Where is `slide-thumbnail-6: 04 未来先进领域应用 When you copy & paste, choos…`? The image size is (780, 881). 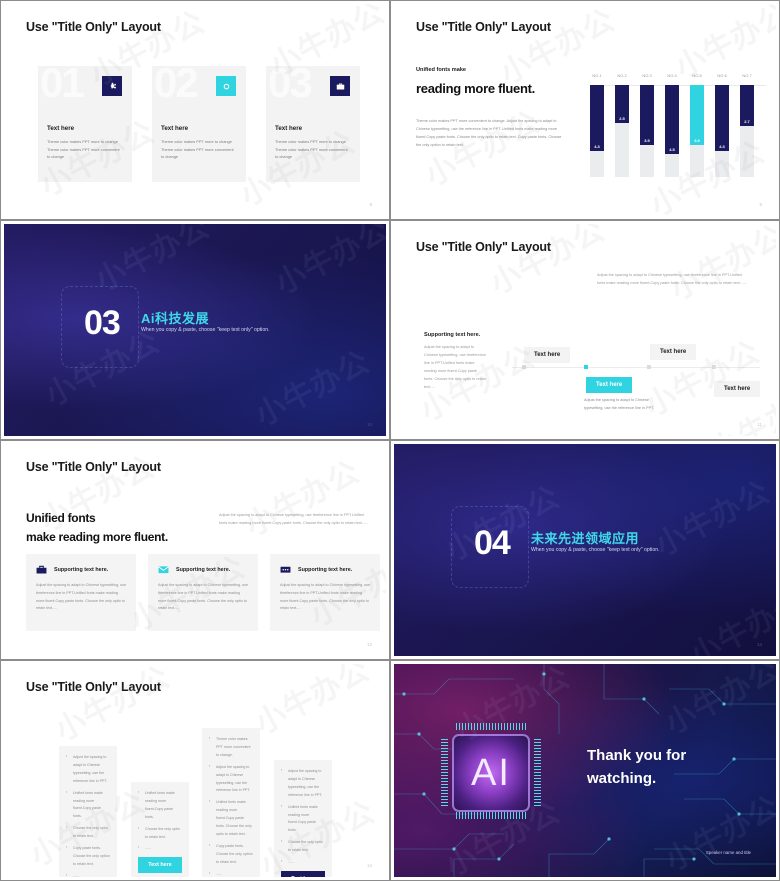
slide-thumbnail-6: 04 未来先进领域应用 When you copy & paste, choos… is located at coordinates (585, 550).